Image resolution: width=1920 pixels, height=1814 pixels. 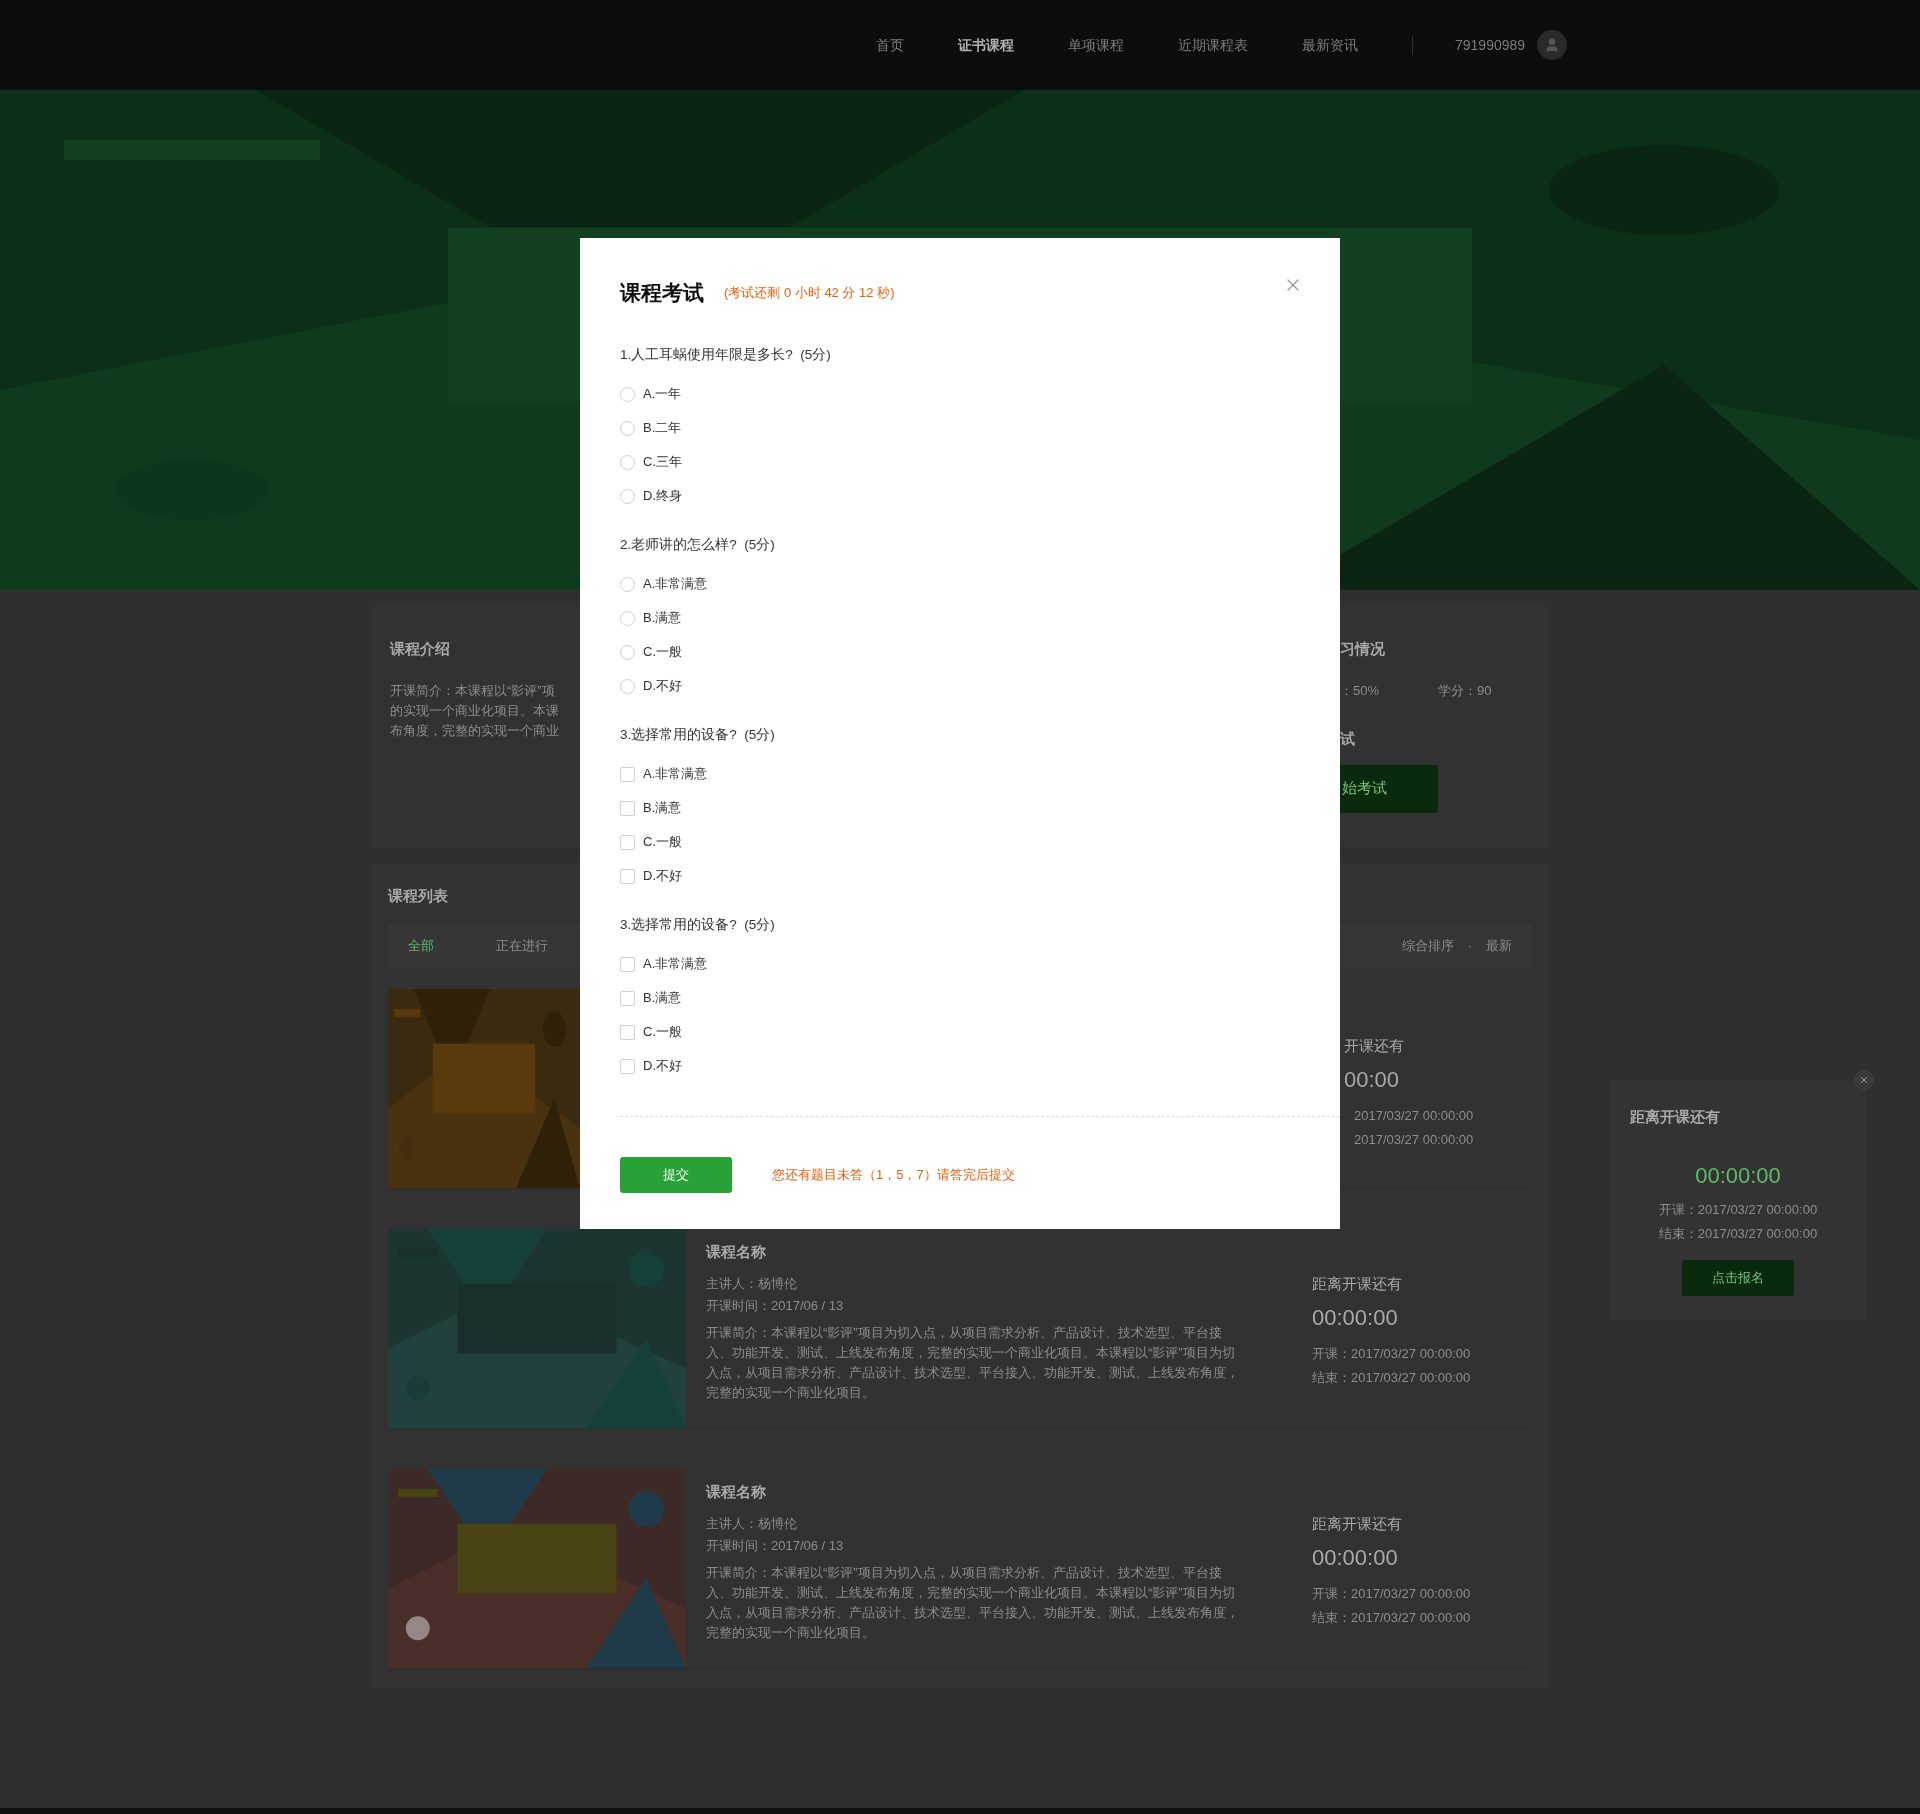 I want to click on intro-text: 开课简介：本课程以“影评”项, so click(x=472, y=690).